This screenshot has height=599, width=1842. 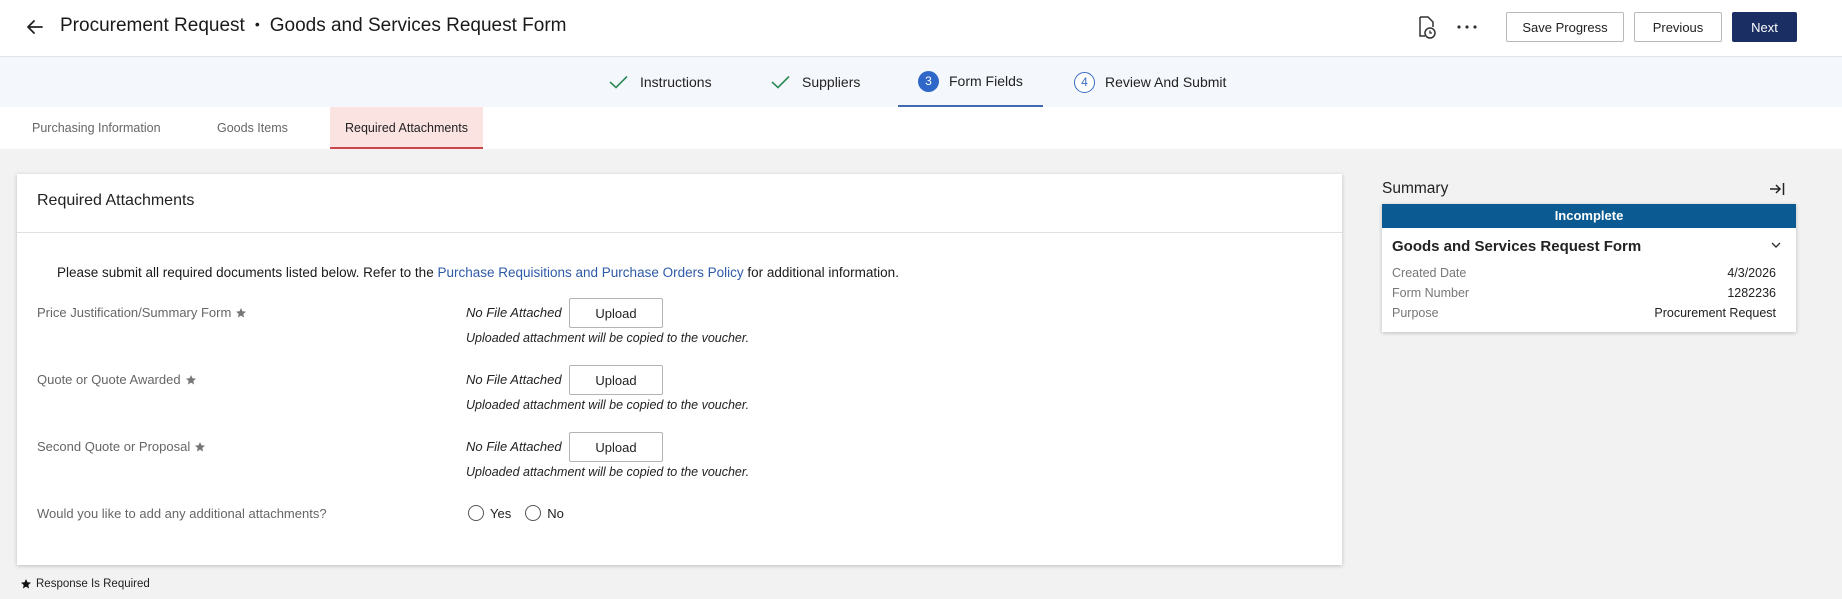 I want to click on field-label-text: Second Quote or Proposal, so click(x=114, y=446).